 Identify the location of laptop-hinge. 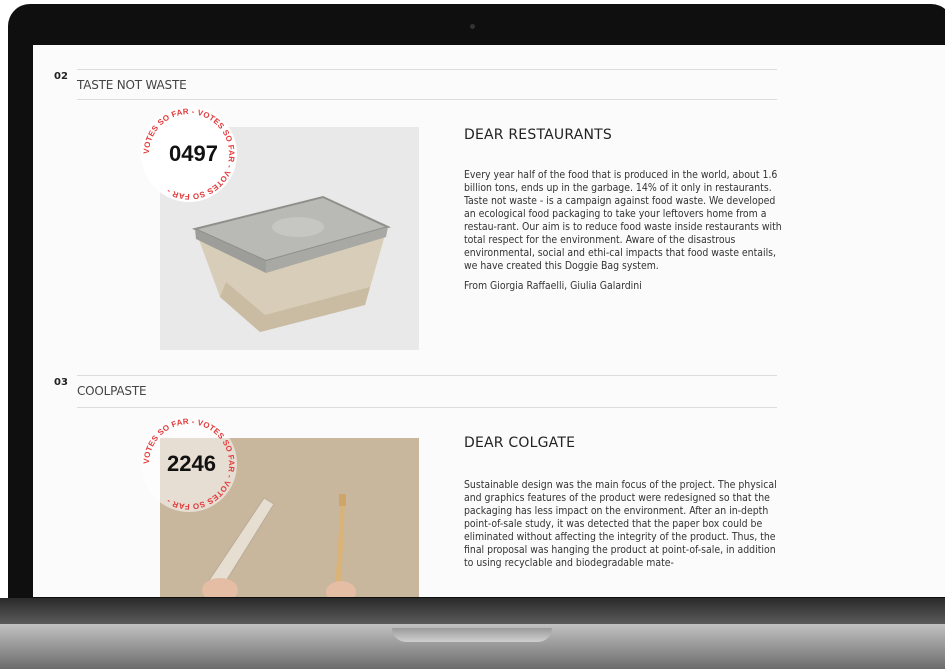
(472, 611).